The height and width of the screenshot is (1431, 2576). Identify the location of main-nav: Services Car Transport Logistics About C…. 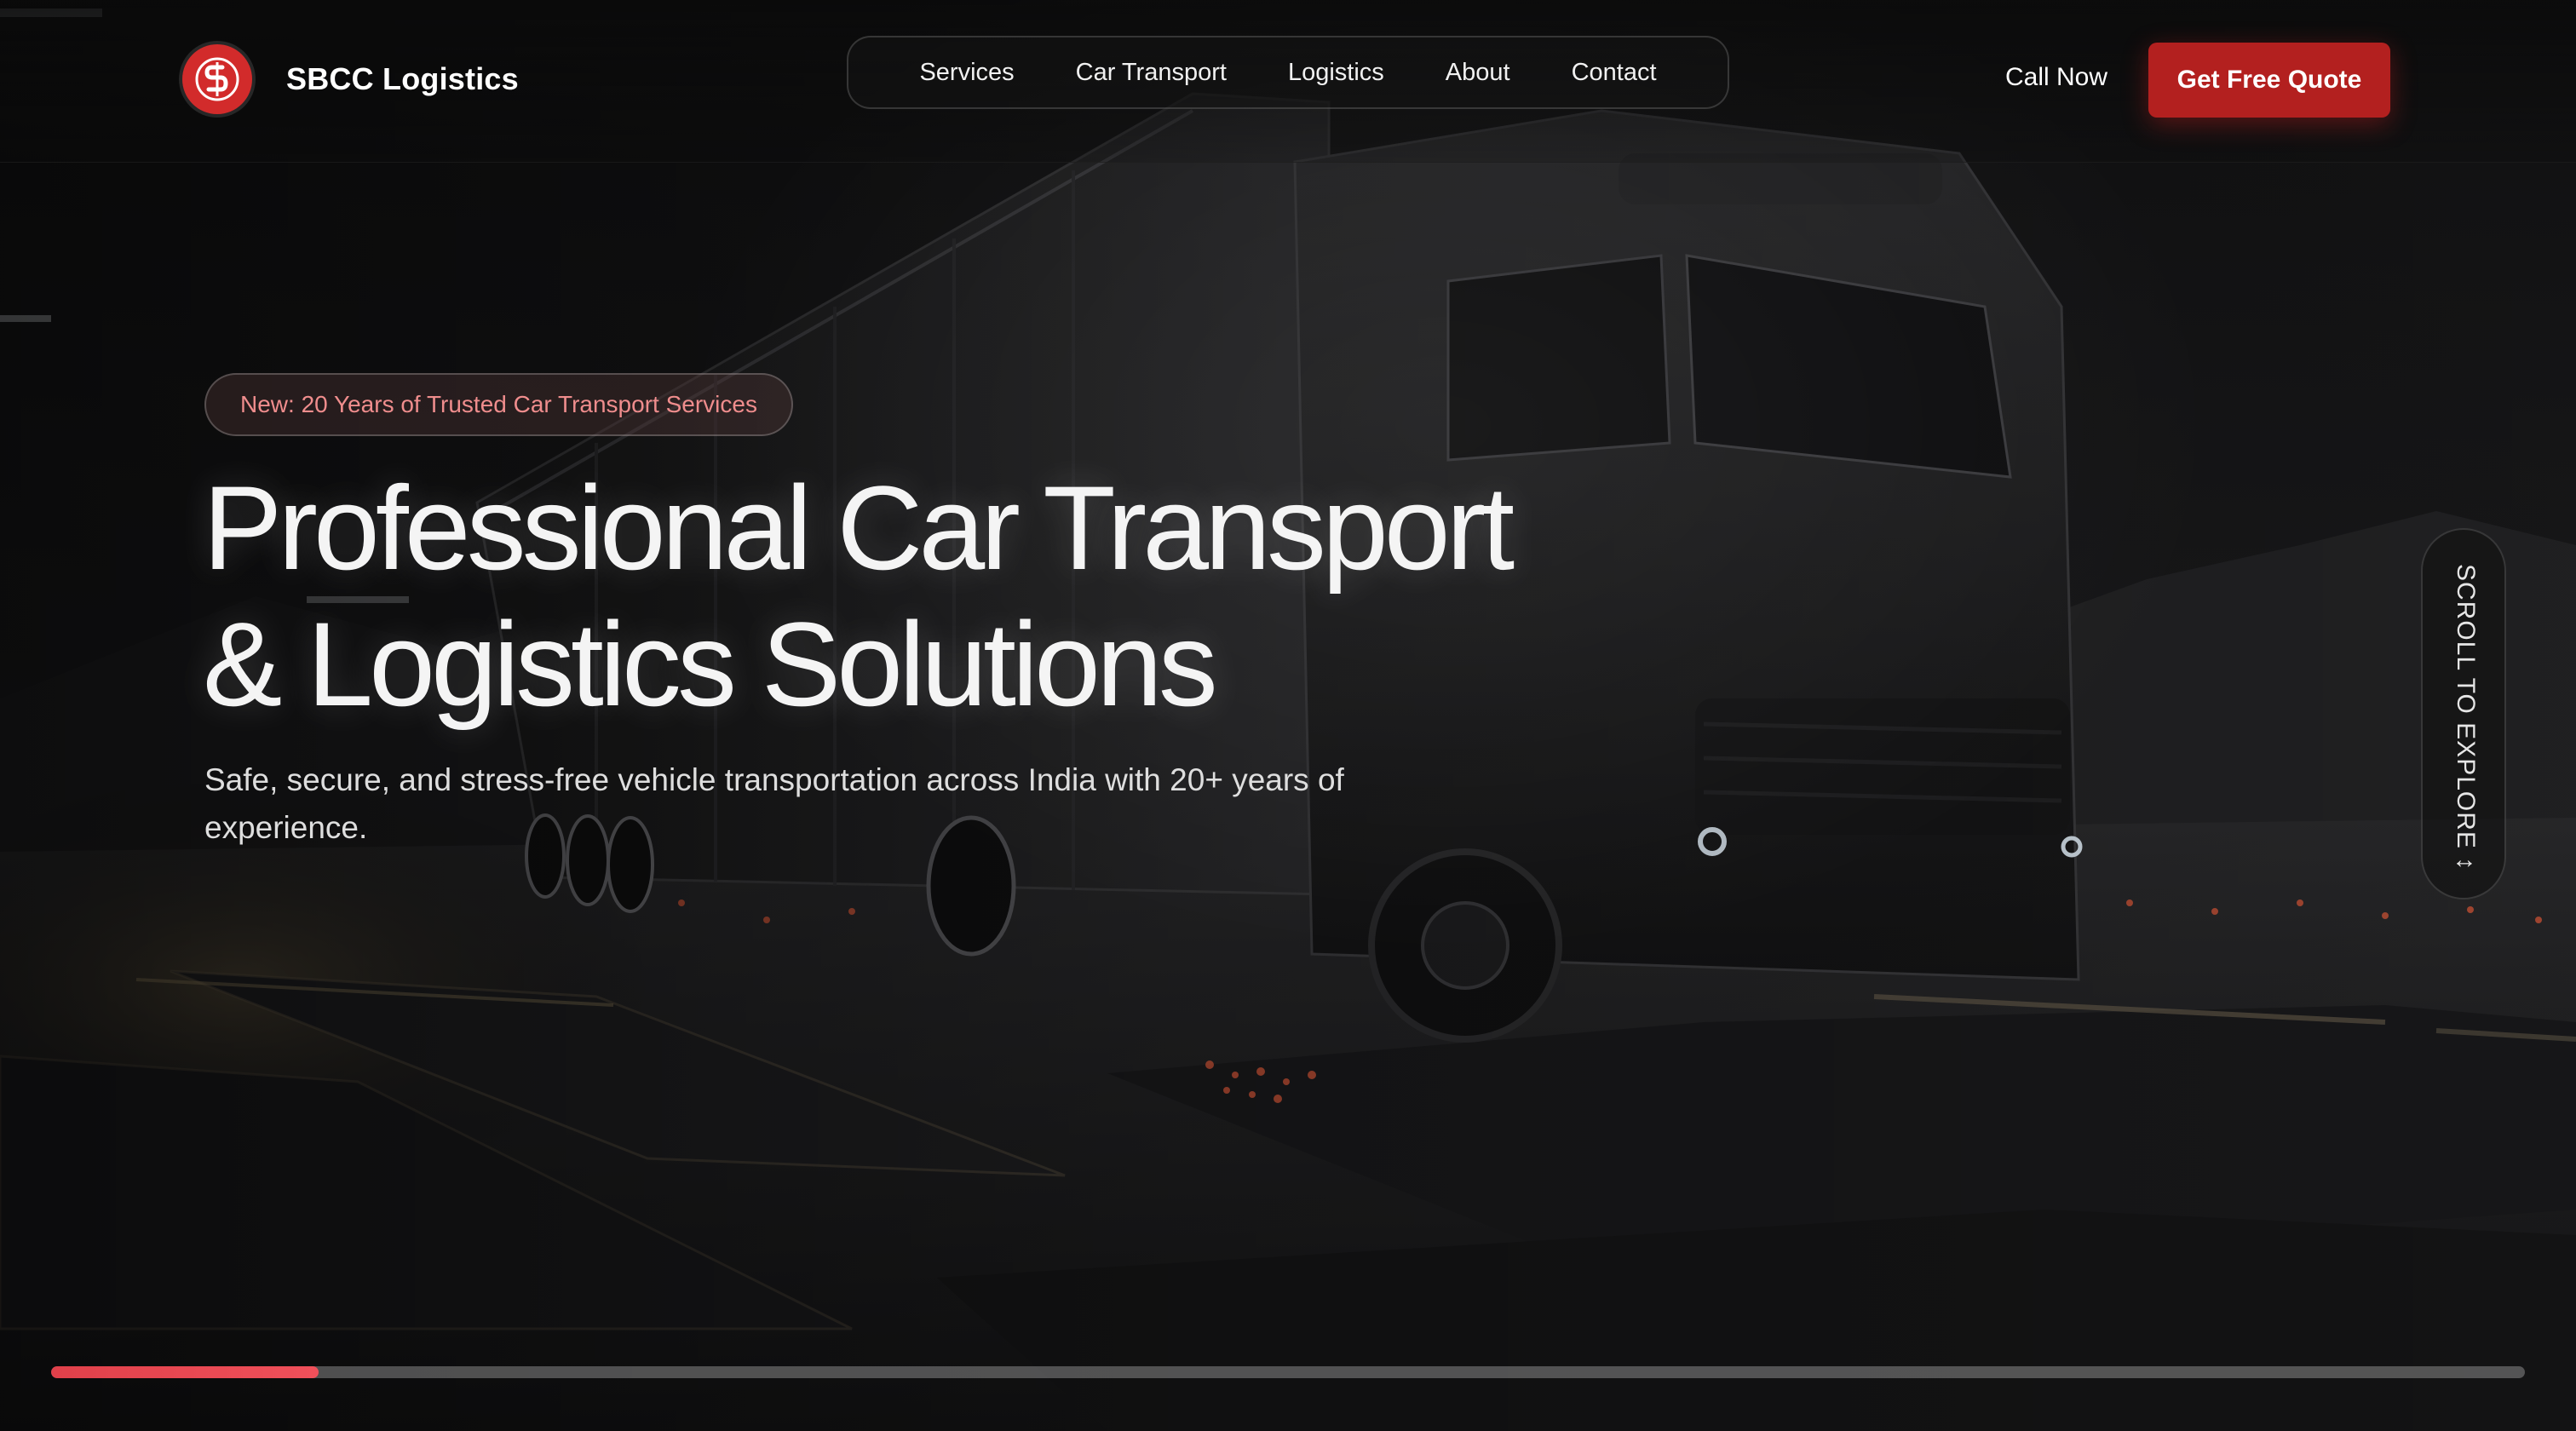
(1288, 72).